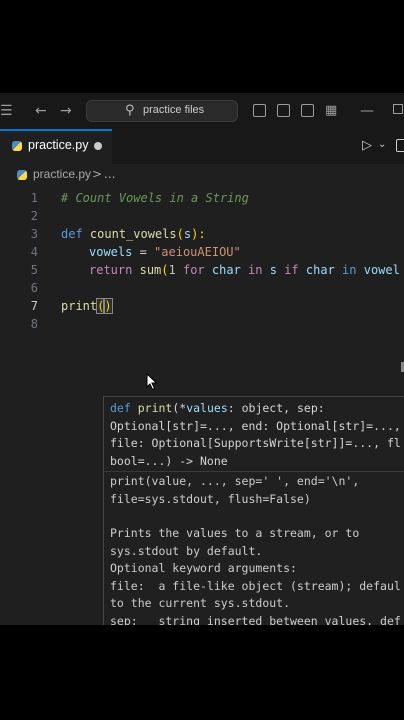  I want to click on line-number: 5, so click(34, 270).